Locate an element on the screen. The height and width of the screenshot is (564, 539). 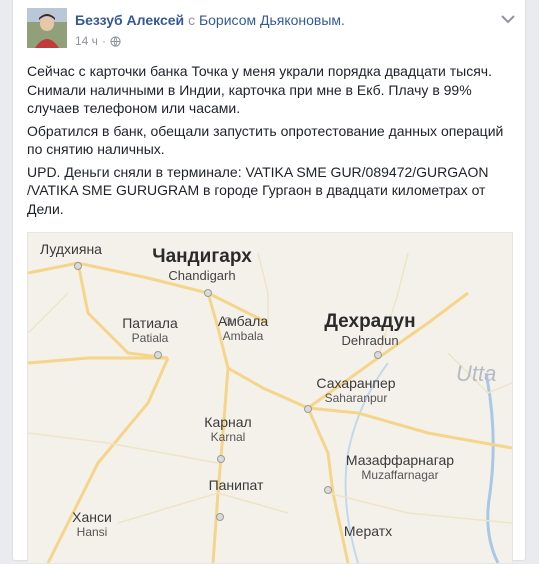
author-link: Беззуб Алексей is located at coordinates (129, 20).